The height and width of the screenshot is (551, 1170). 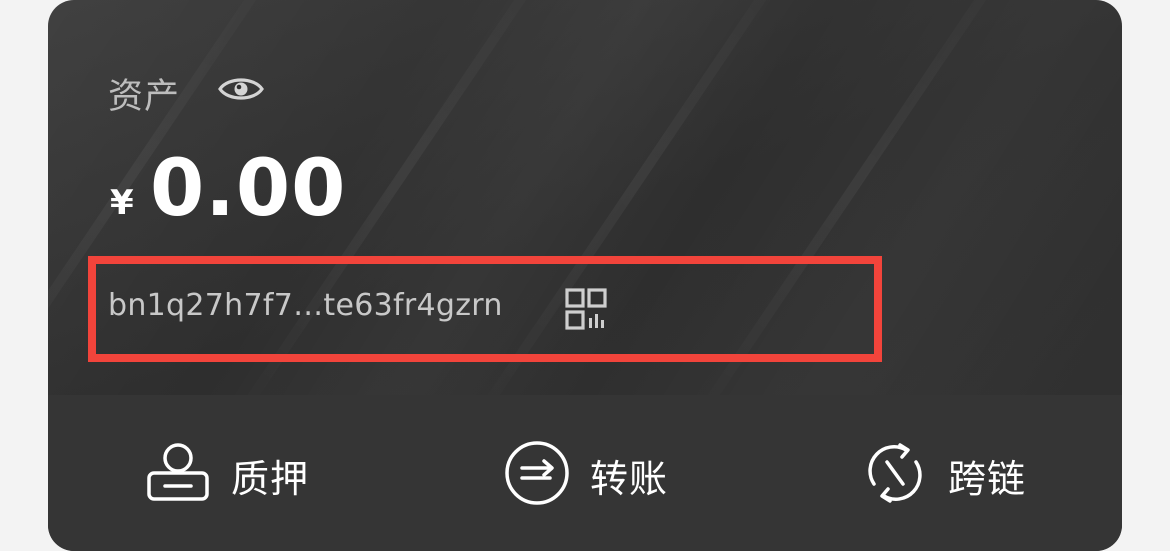 What do you see at coordinates (895, 475) in the screenshot?
I see `bridge-icon` at bounding box center [895, 475].